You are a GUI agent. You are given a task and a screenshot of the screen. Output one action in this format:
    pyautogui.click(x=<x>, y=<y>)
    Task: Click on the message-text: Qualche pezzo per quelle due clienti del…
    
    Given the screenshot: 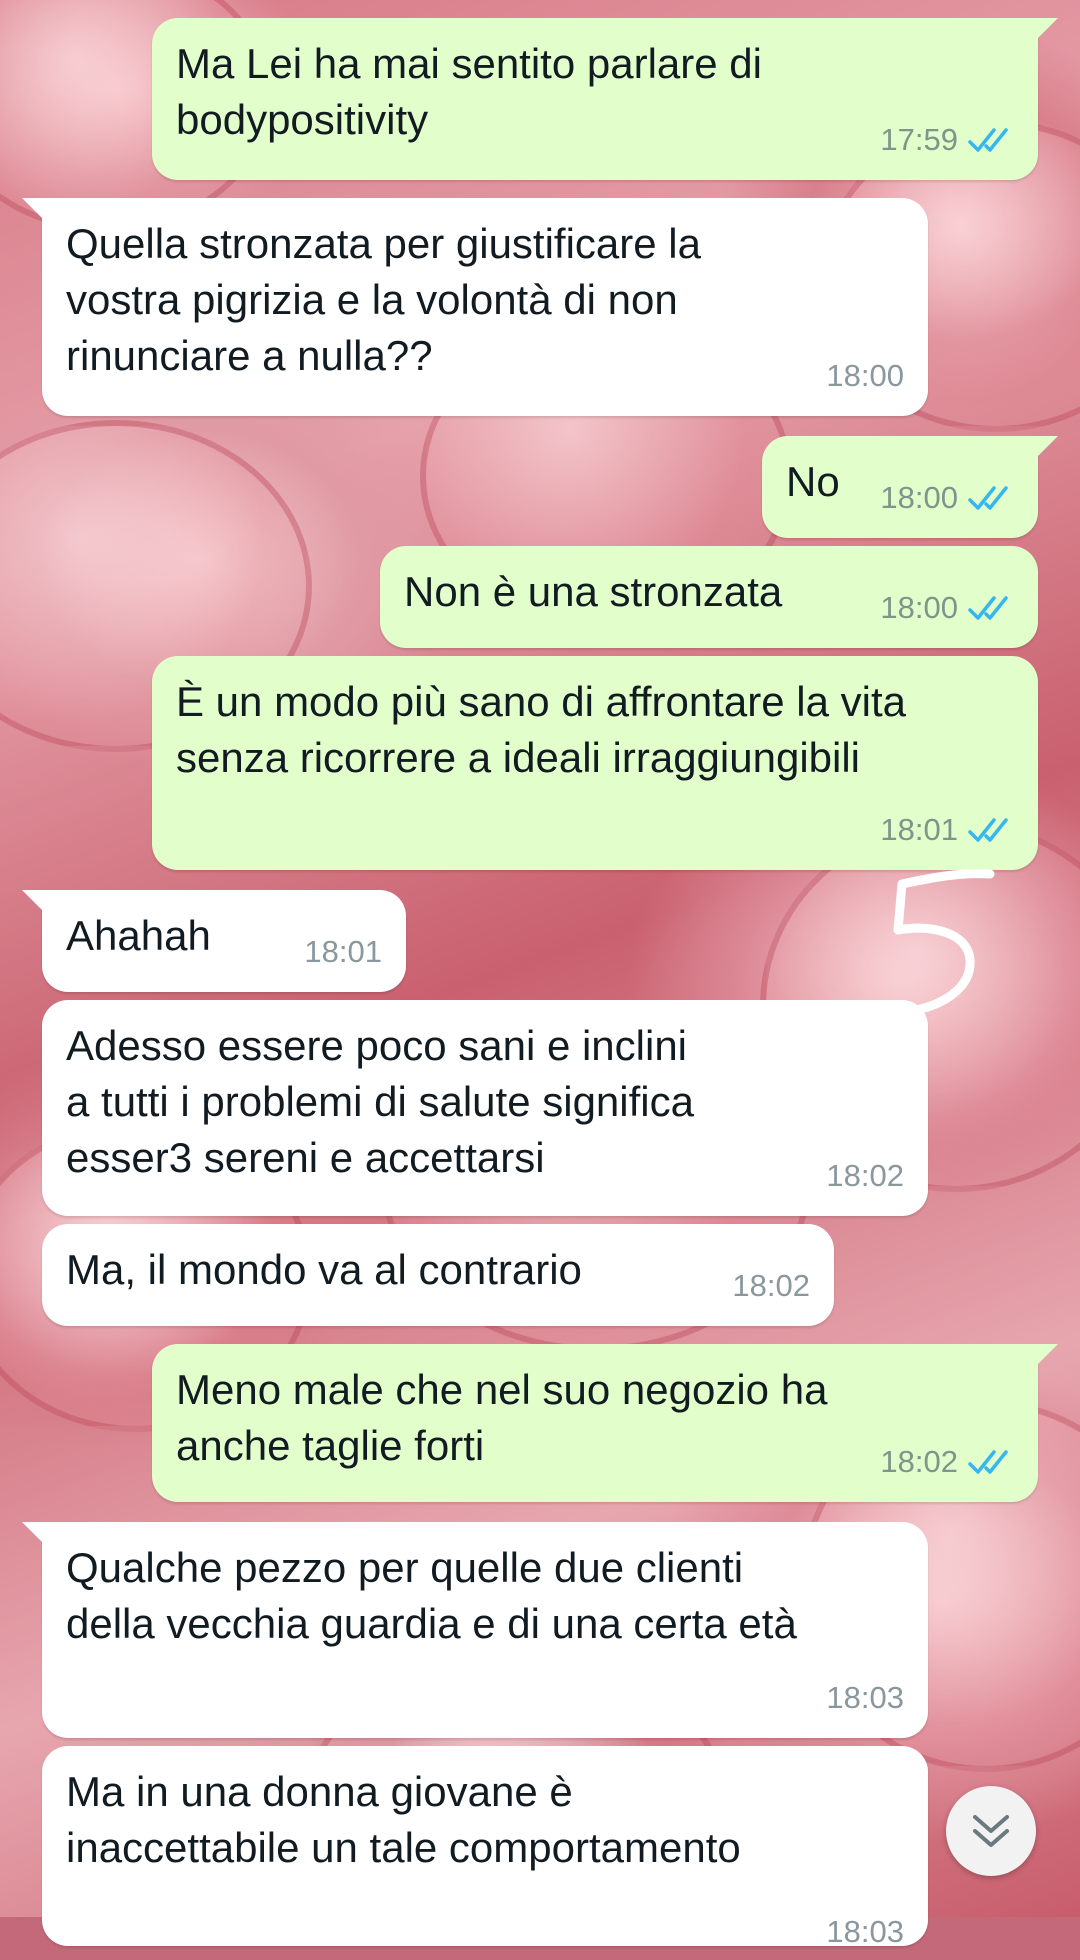 What is the action you would take?
    pyautogui.click(x=431, y=1595)
    